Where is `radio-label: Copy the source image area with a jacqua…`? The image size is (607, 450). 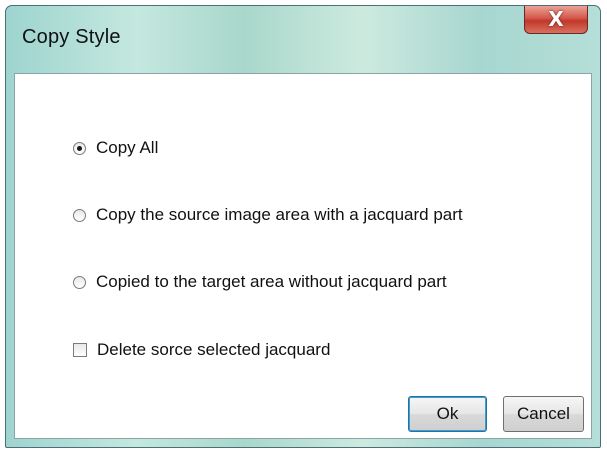
radio-label: Copy the source image area with a jacqua… is located at coordinates (279, 214).